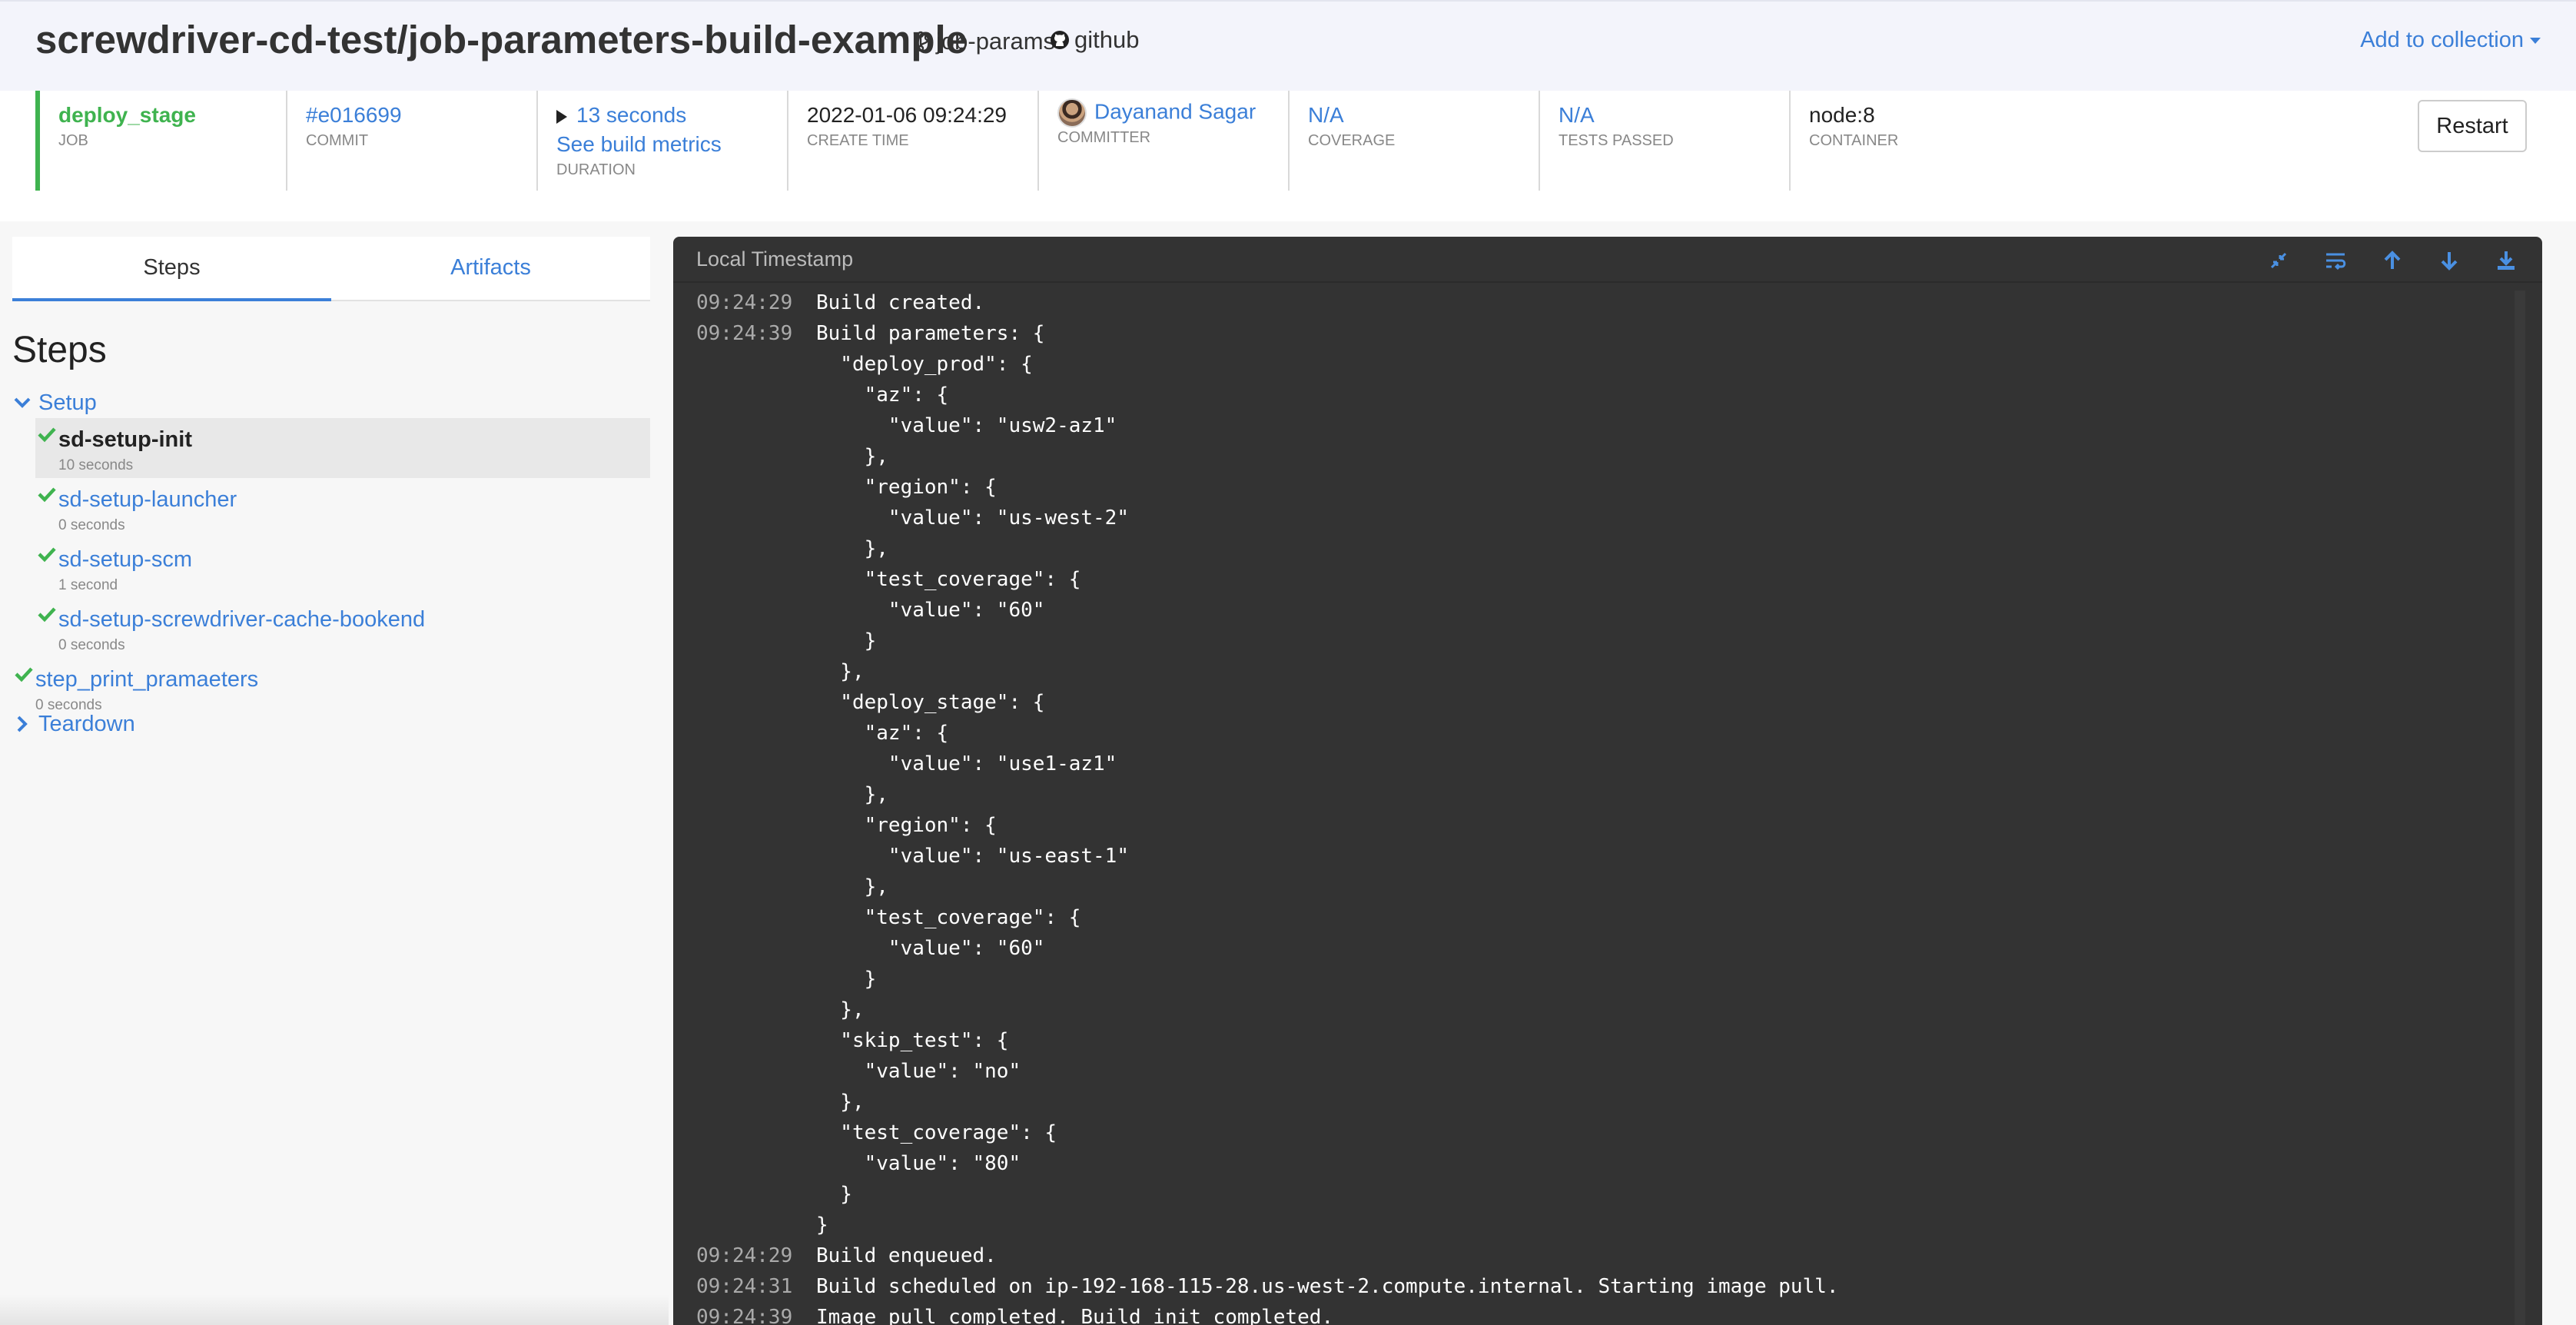  I want to click on log-text: "value": "no", so click(918, 1071).